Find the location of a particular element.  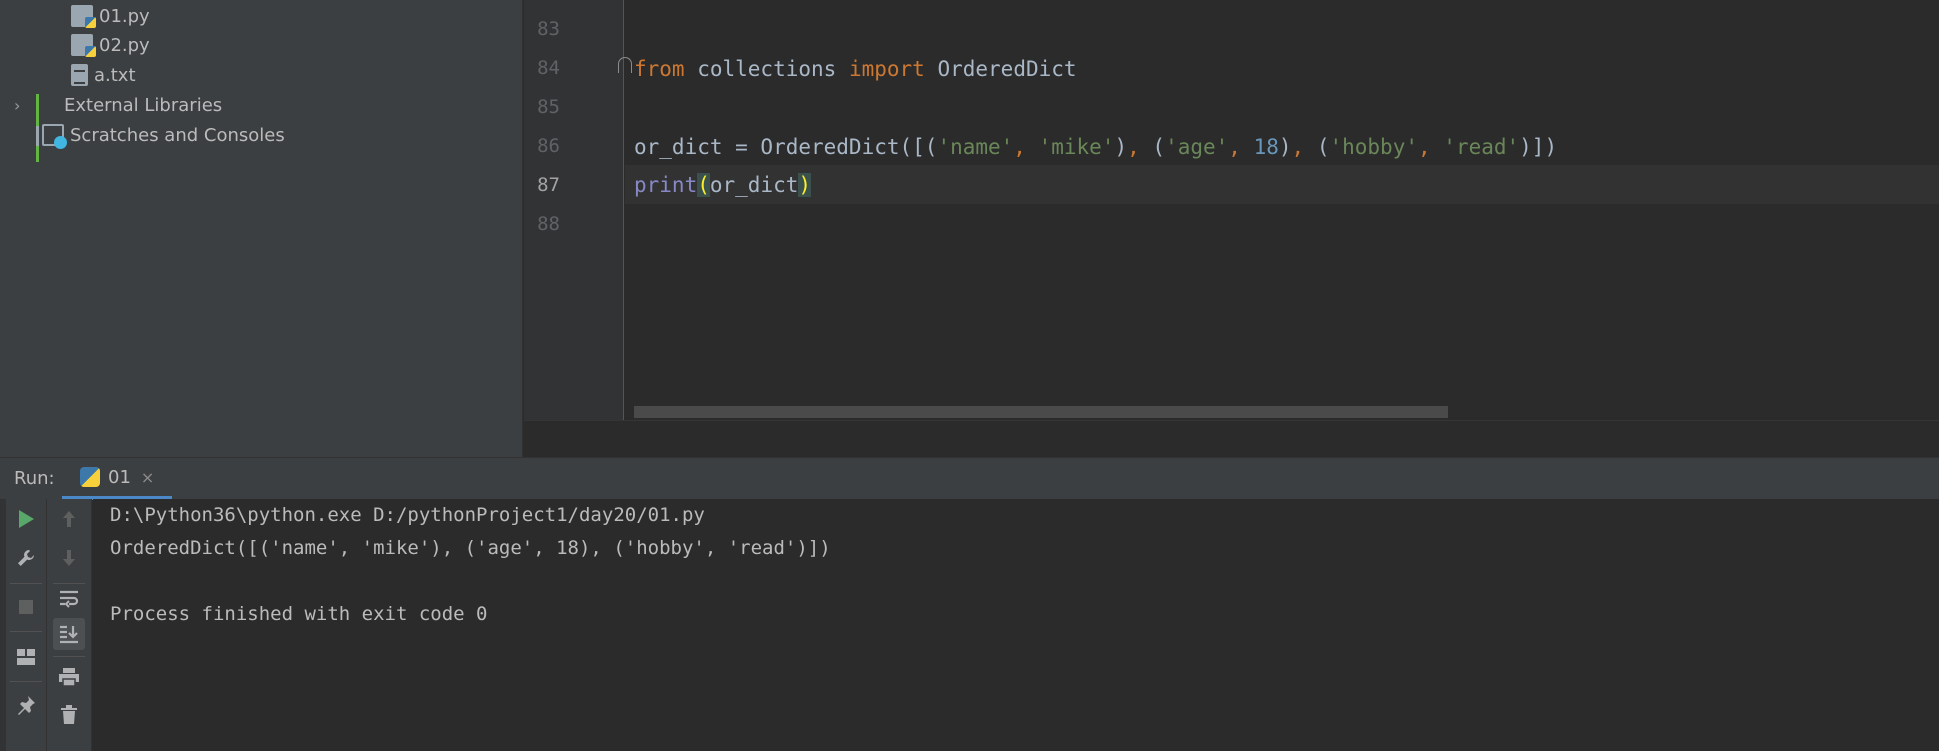

close-icon: × is located at coordinates (147, 477).